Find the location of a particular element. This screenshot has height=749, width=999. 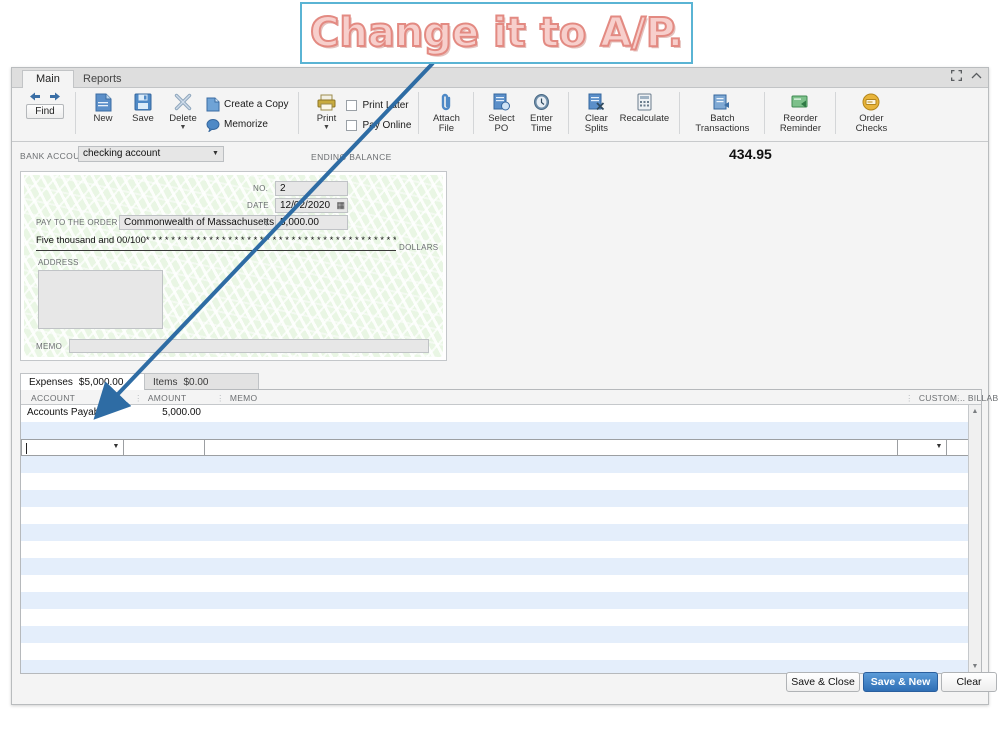

reorder-reminder-button: Reorder Reminder is located at coordinates (800, 111).